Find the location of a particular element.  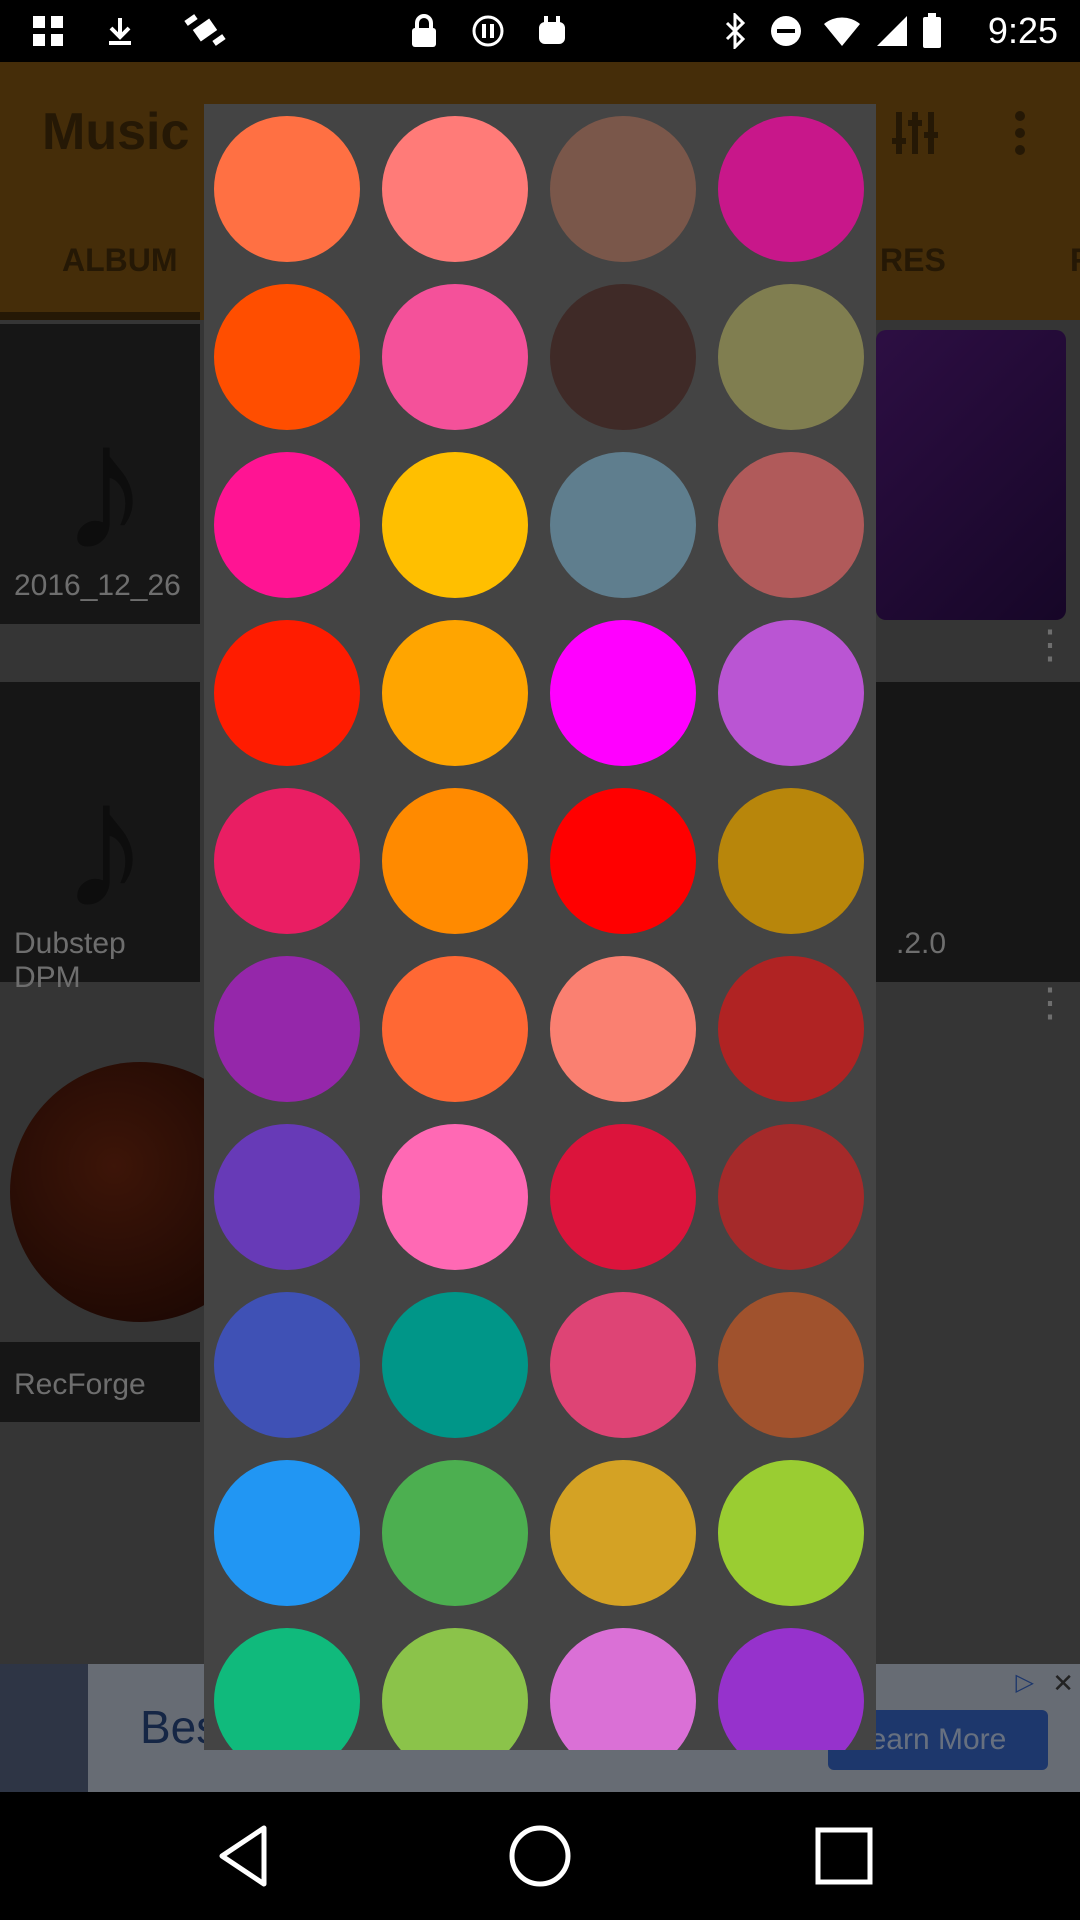

grid-icon is located at coordinates (48, 31).